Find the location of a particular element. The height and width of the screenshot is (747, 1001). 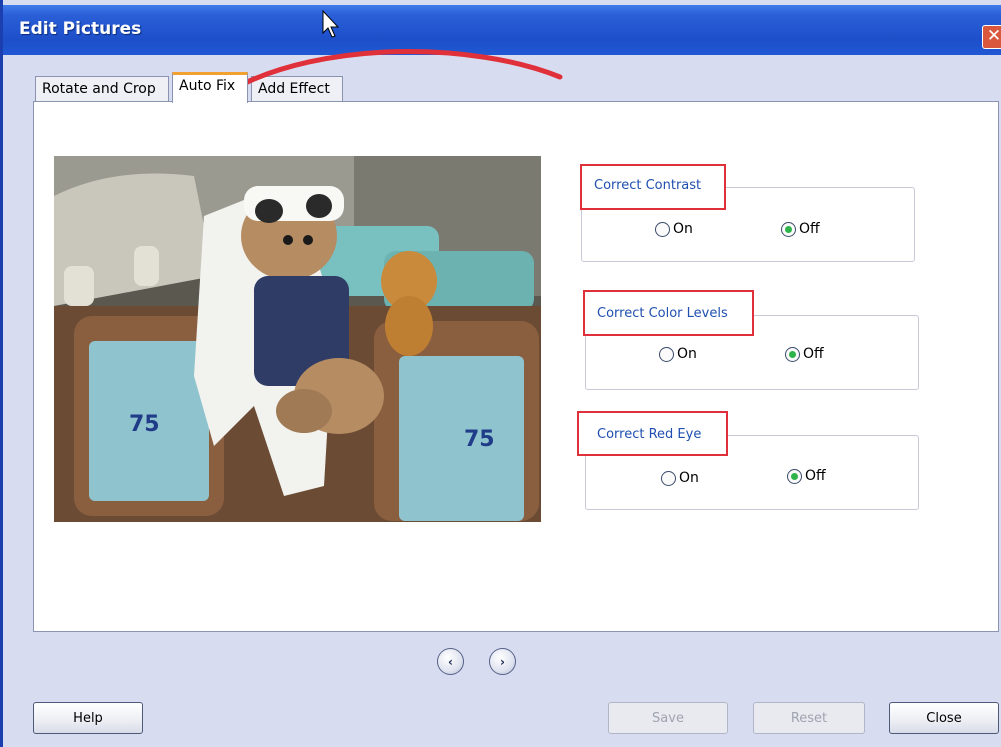

close-icon: ✕ is located at coordinates (993, 36).